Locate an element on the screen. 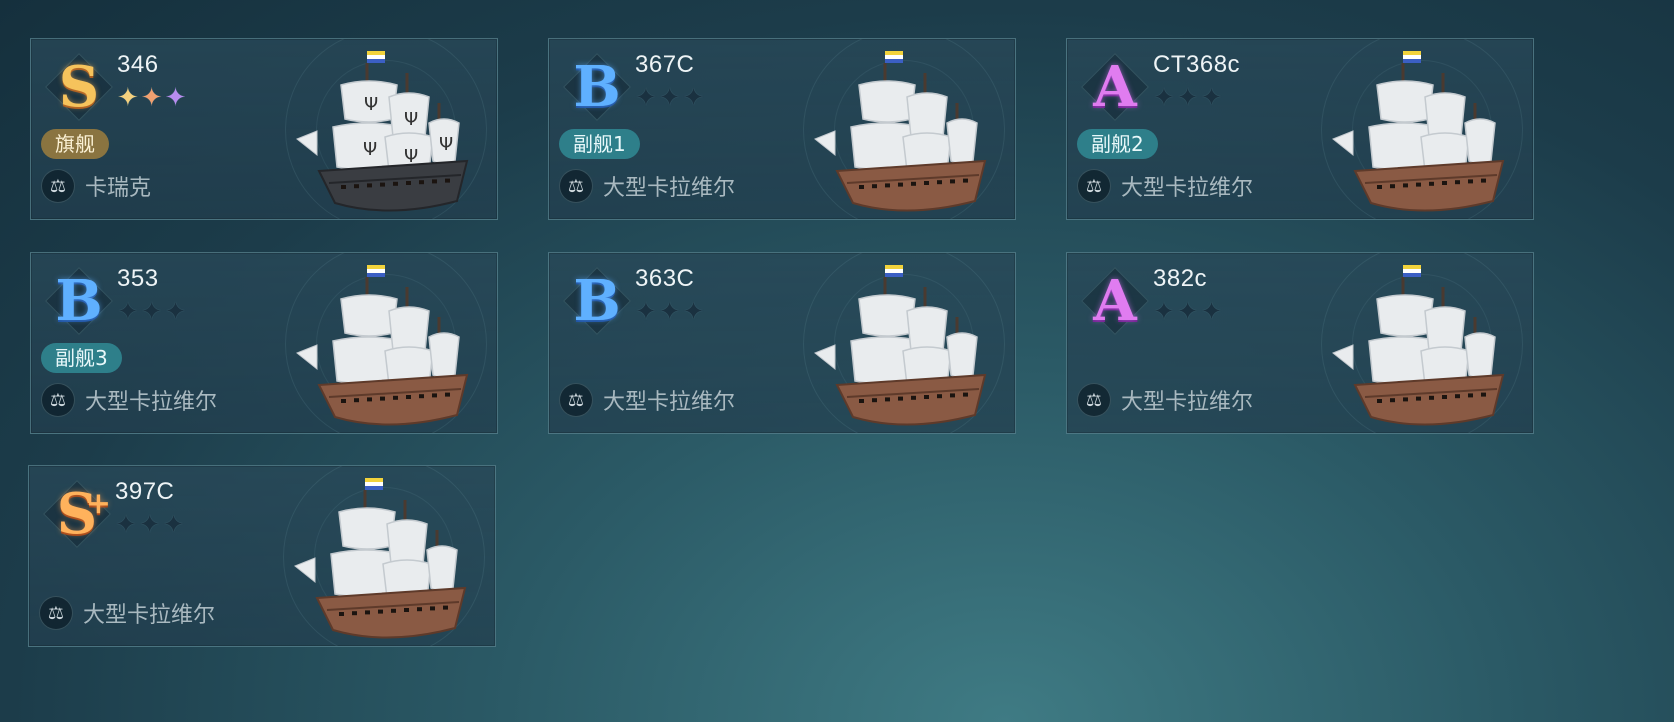 The height and width of the screenshot is (722, 1674). ship-image-dark: ΨΨΨΨΨ is located at coordinates (382, 131).